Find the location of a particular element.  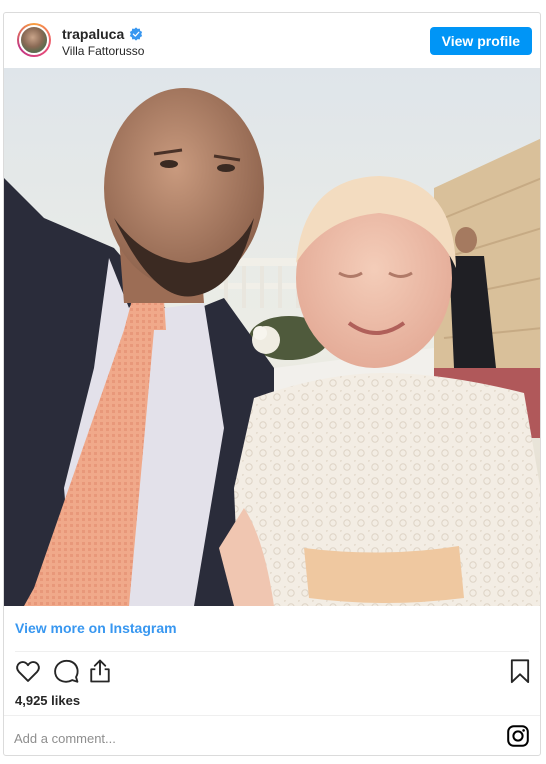

avatar is located at coordinates (34, 40).